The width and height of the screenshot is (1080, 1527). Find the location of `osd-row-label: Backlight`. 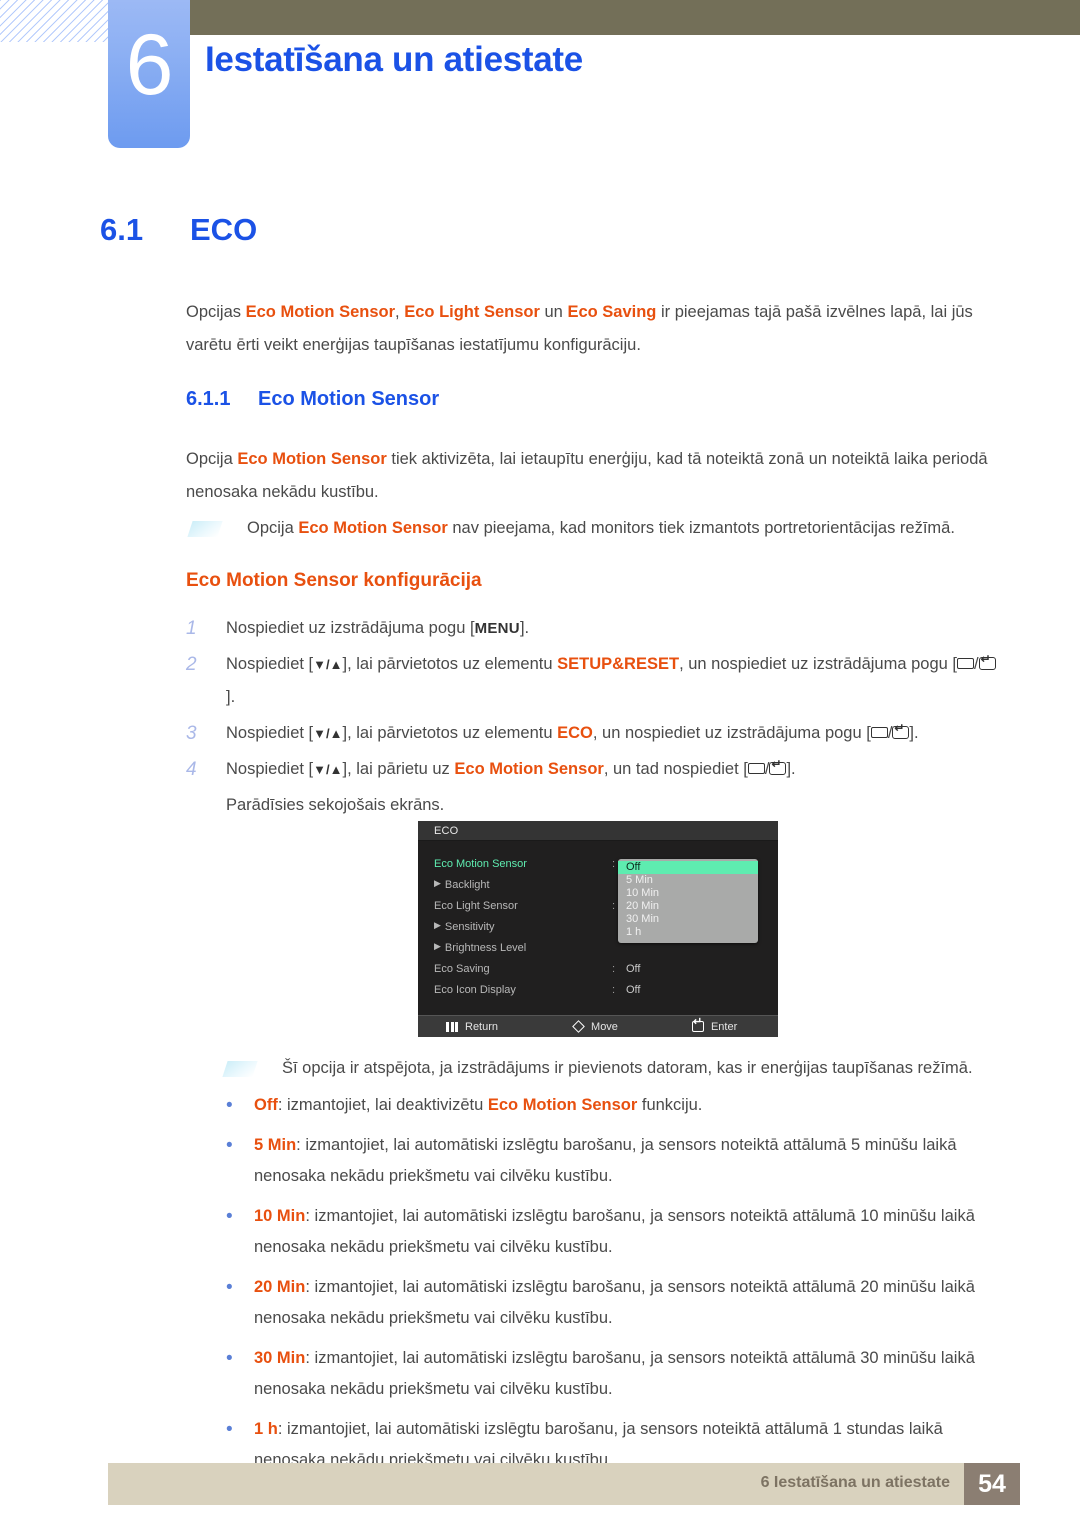

osd-row-label: Backlight is located at coordinates (467, 884).